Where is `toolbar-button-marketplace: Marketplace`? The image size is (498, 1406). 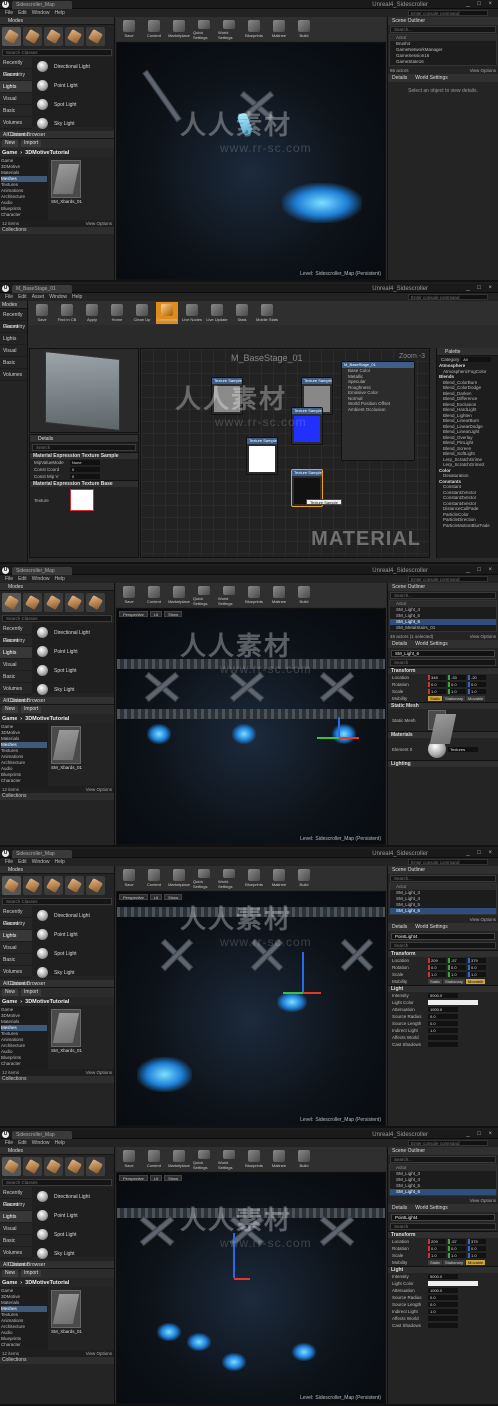
toolbar-button-marketplace: Marketplace is located at coordinates (179, 595).